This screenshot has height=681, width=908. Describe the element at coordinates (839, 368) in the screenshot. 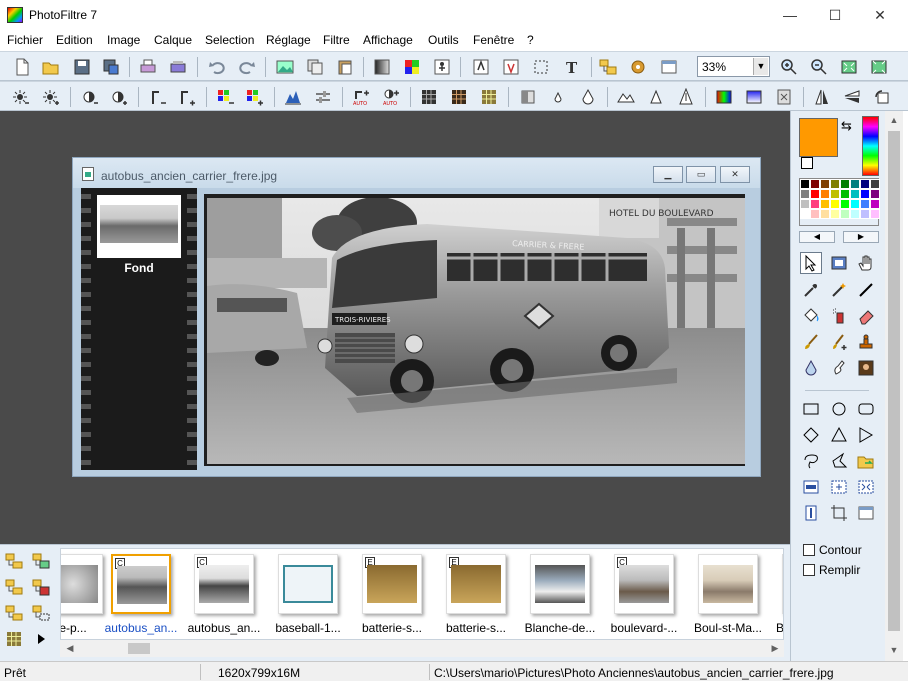

I see `smudge-tool-icon` at that location.